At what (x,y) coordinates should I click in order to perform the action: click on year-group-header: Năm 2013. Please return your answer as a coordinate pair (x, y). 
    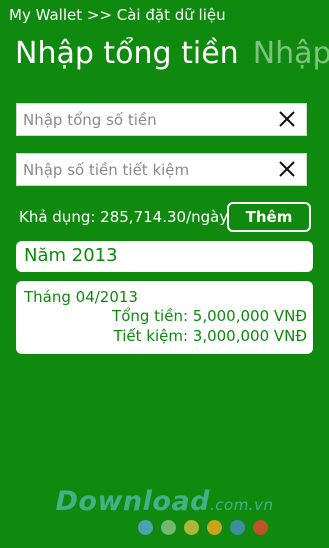
    Looking at the image, I should click on (164, 256).